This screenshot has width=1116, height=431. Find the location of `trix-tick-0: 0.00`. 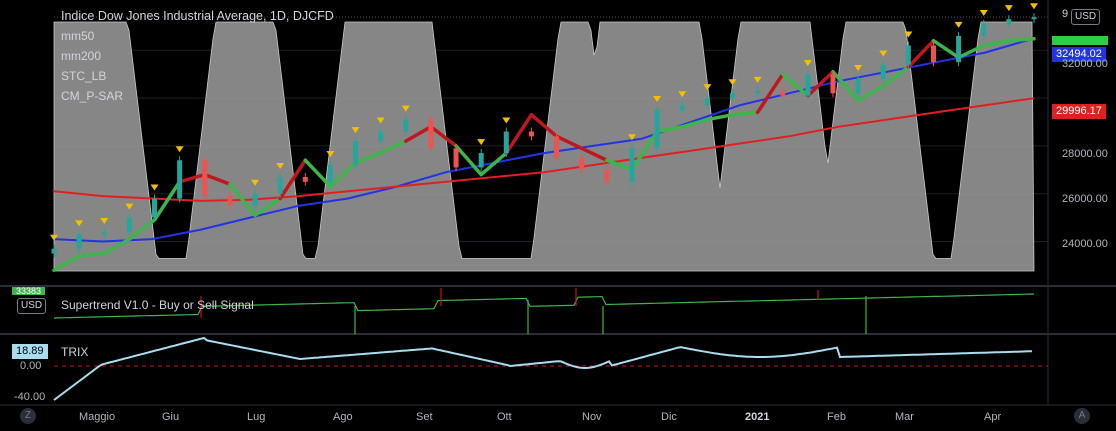

trix-tick-0: 0.00 is located at coordinates (31, 366).